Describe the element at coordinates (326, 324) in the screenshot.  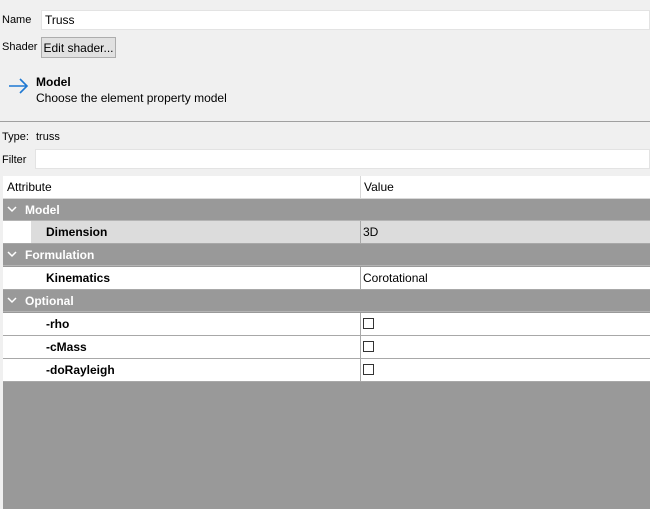
I see `table-row: -rho` at that location.